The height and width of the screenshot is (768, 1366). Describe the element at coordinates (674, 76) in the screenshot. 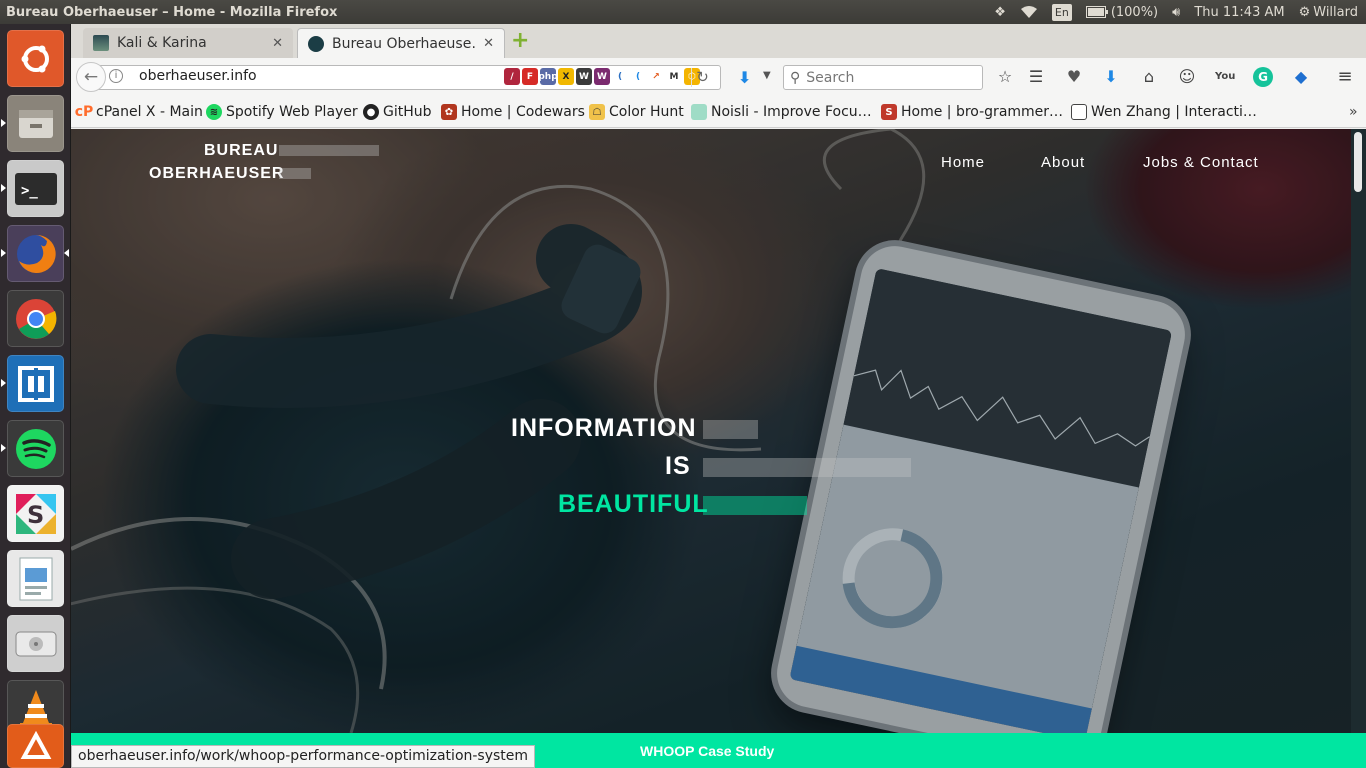

I see `extension-icon: M` at that location.